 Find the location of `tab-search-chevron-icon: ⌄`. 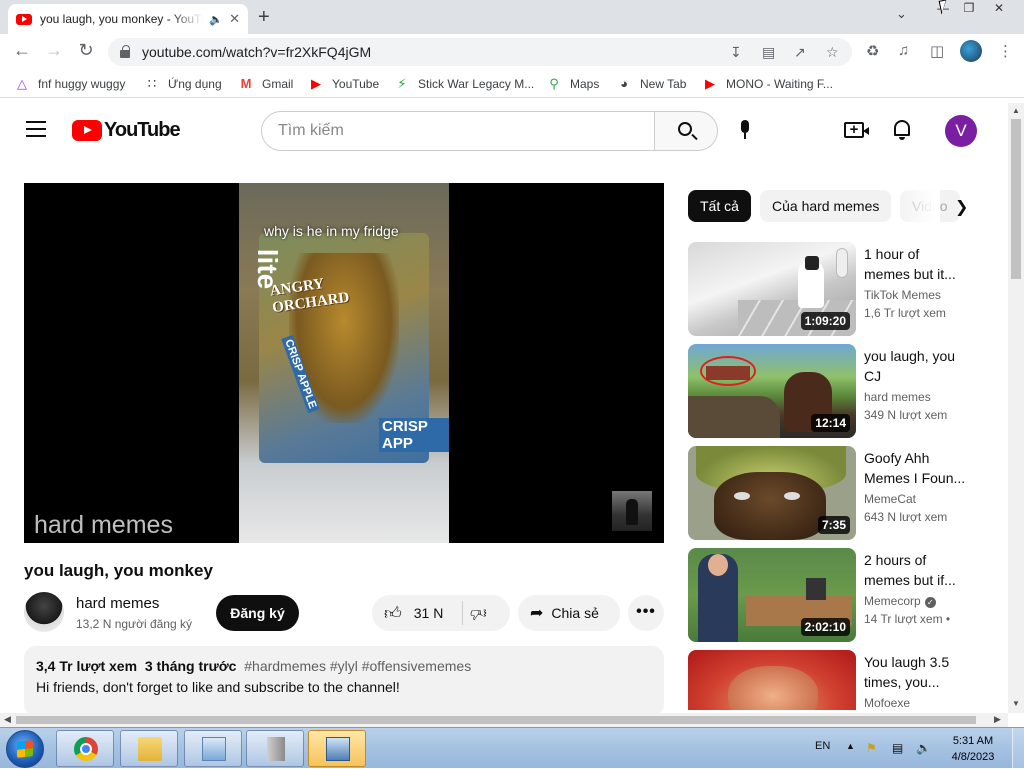

tab-search-chevron-icon: ⌄ is located at coordinates (901, 14).